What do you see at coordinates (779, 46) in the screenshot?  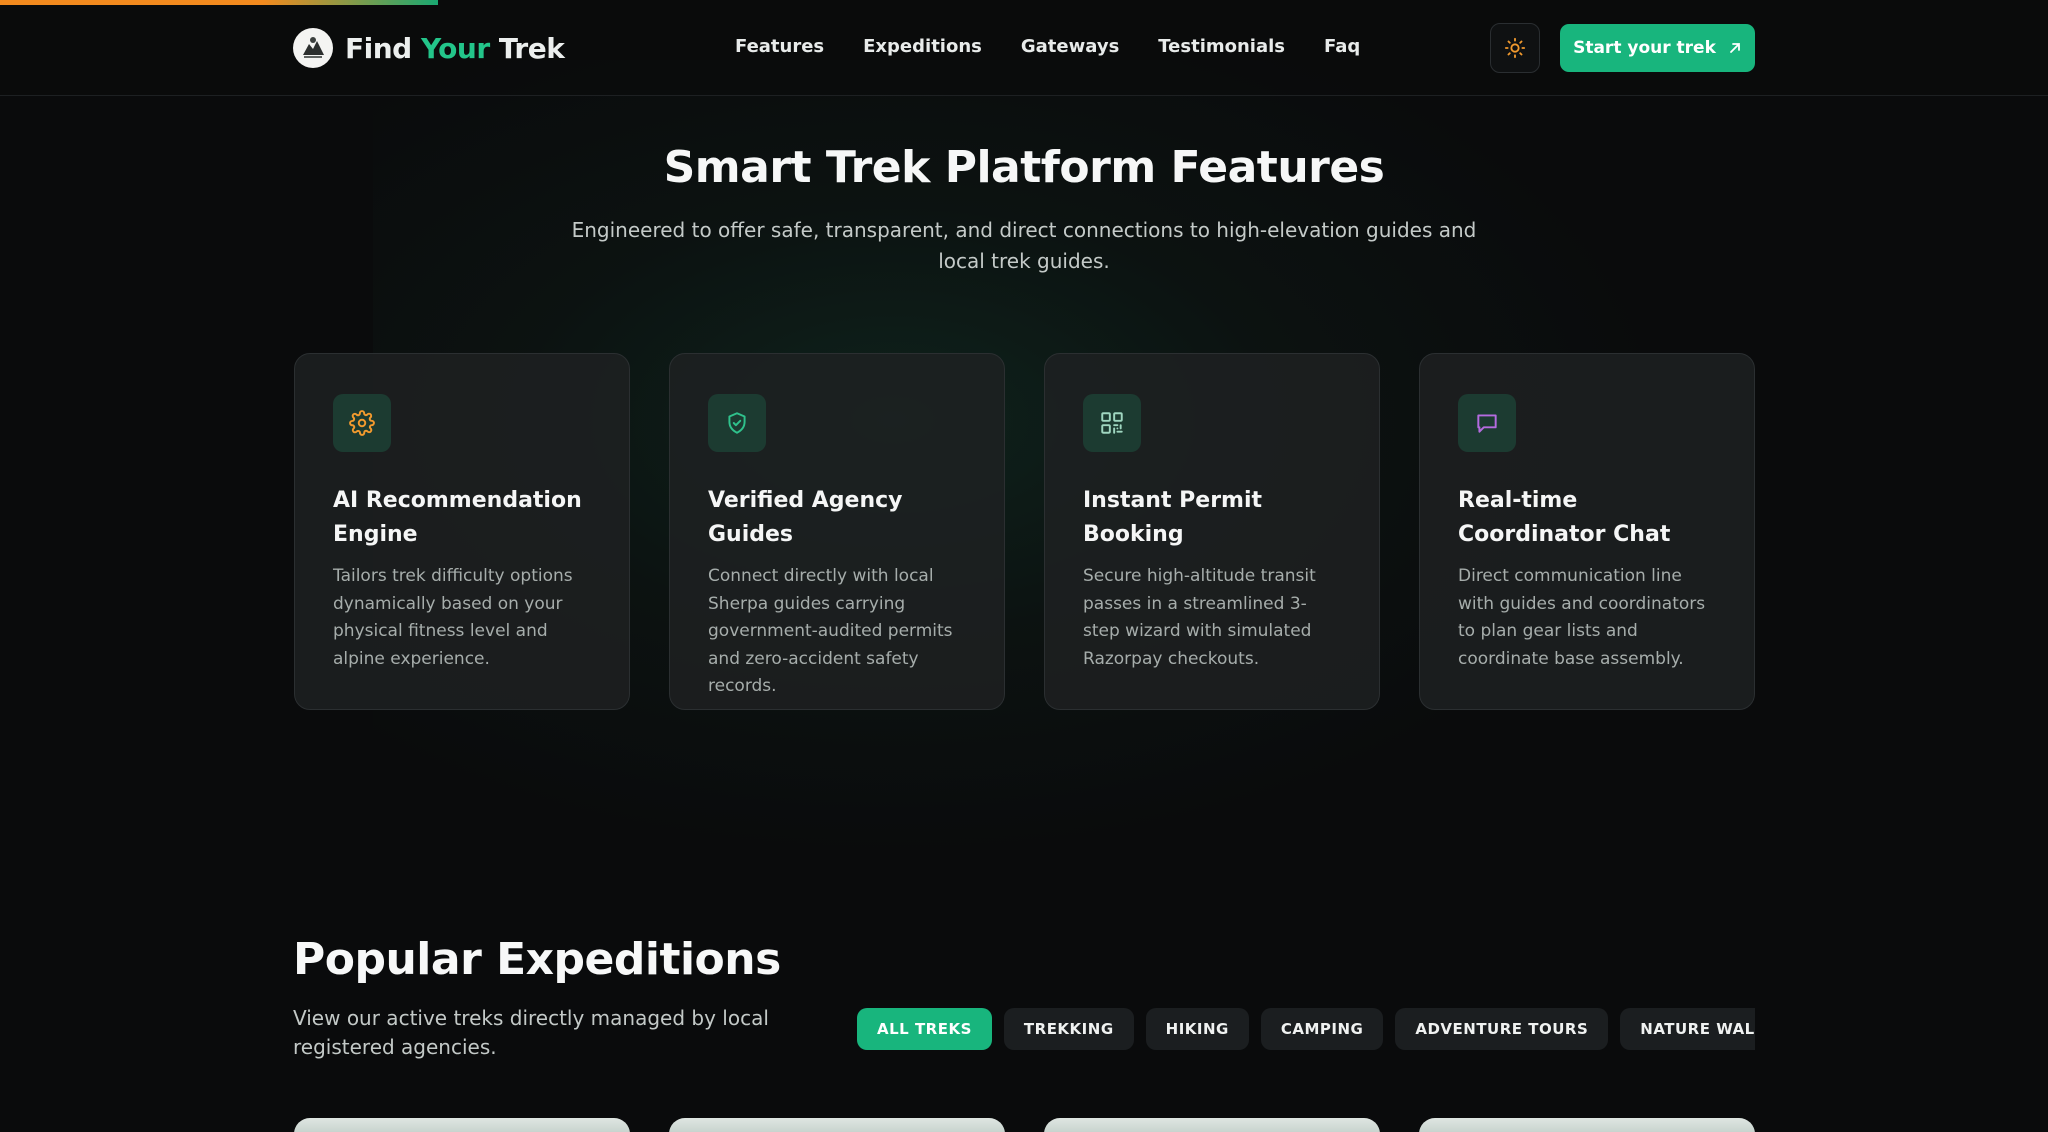 I see `nav-features: Features` at bounding box center [779, 46].